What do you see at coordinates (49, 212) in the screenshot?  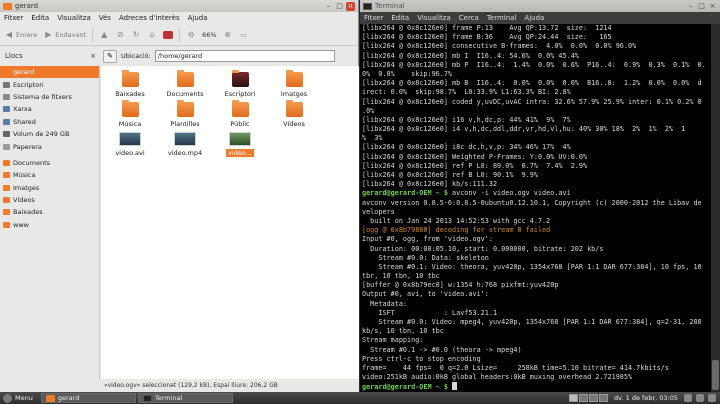 I see `sidebar-item-downloads: Baixades` at bounding box center [49, 212].